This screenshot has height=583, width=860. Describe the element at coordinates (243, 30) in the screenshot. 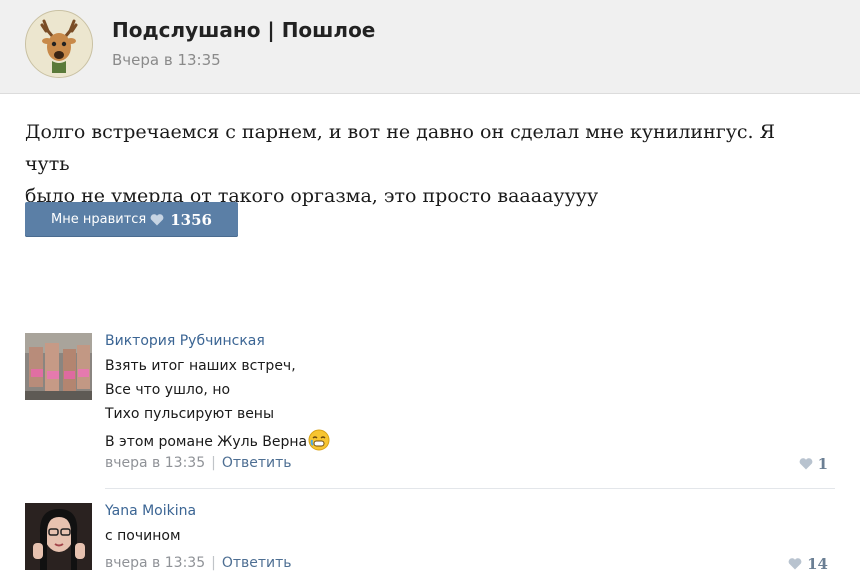

I see `group-name: Подслушано | Пошлое` at that location.